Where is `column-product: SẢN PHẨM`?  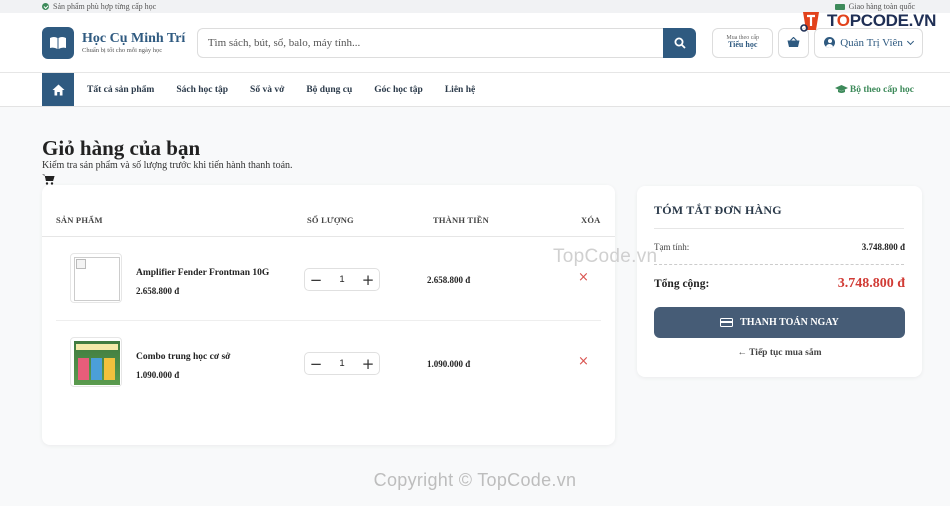
column-product: SẢN PHẨM is located at coordinates (79, 220).